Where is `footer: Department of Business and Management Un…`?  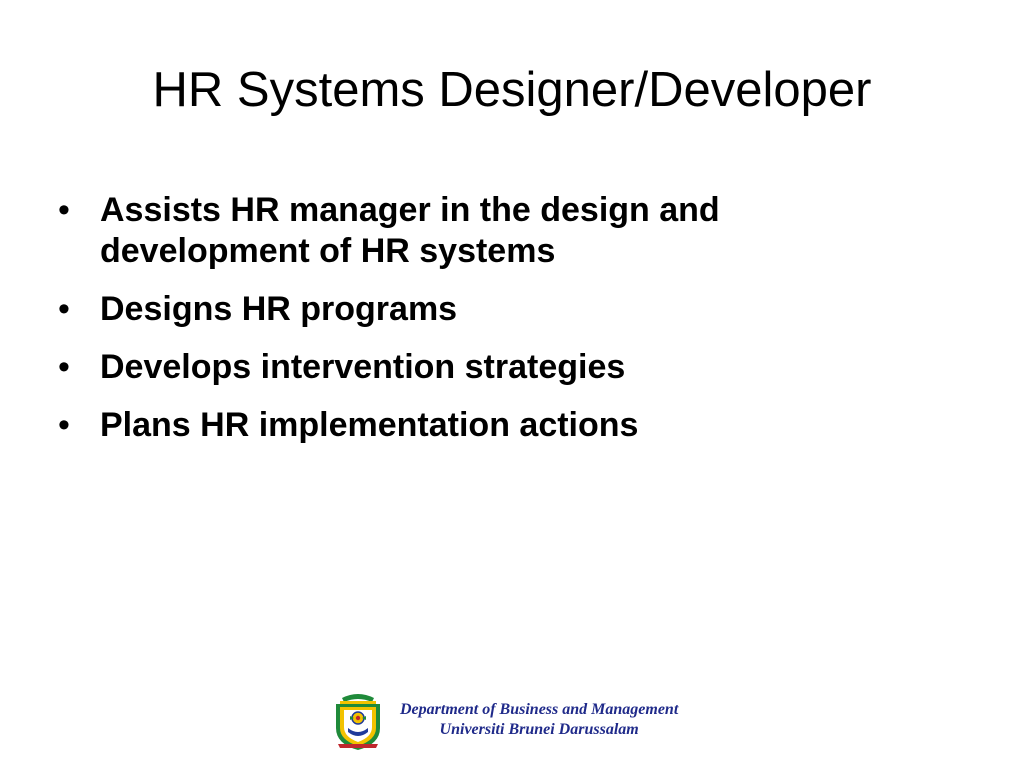
footer: Department of Business and Management Un… is located at coordinates (503, 720).